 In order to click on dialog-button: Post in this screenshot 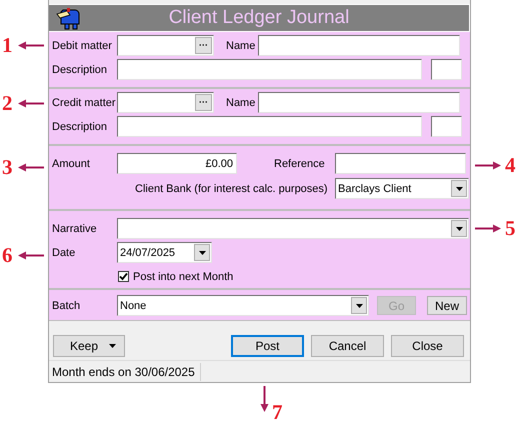, I will do `click(267, 345)`.